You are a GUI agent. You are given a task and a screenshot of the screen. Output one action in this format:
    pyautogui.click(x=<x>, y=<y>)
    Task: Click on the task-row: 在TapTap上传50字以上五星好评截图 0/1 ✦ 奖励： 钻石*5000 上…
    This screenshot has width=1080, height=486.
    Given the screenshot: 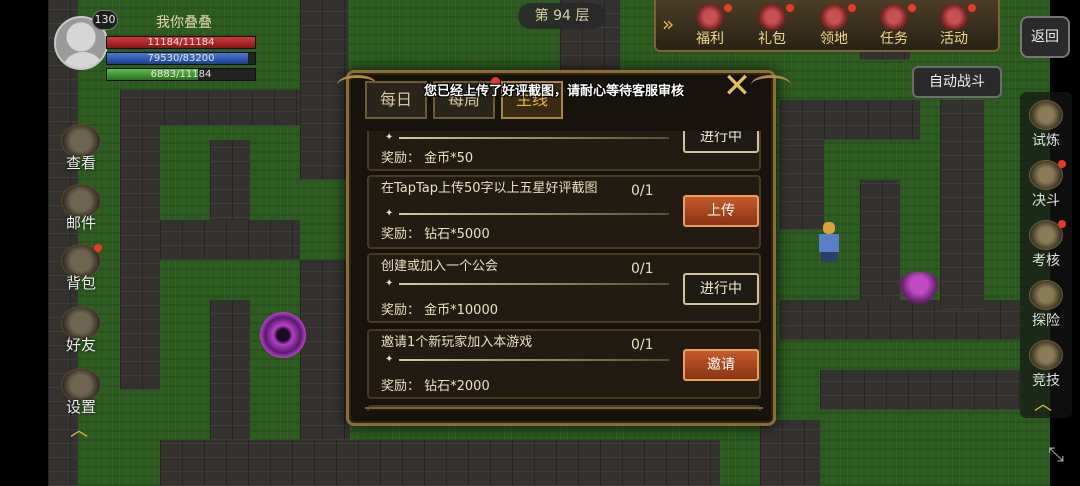 What is the action you would take?
    pyautogui.click(x=564, y=212)
    